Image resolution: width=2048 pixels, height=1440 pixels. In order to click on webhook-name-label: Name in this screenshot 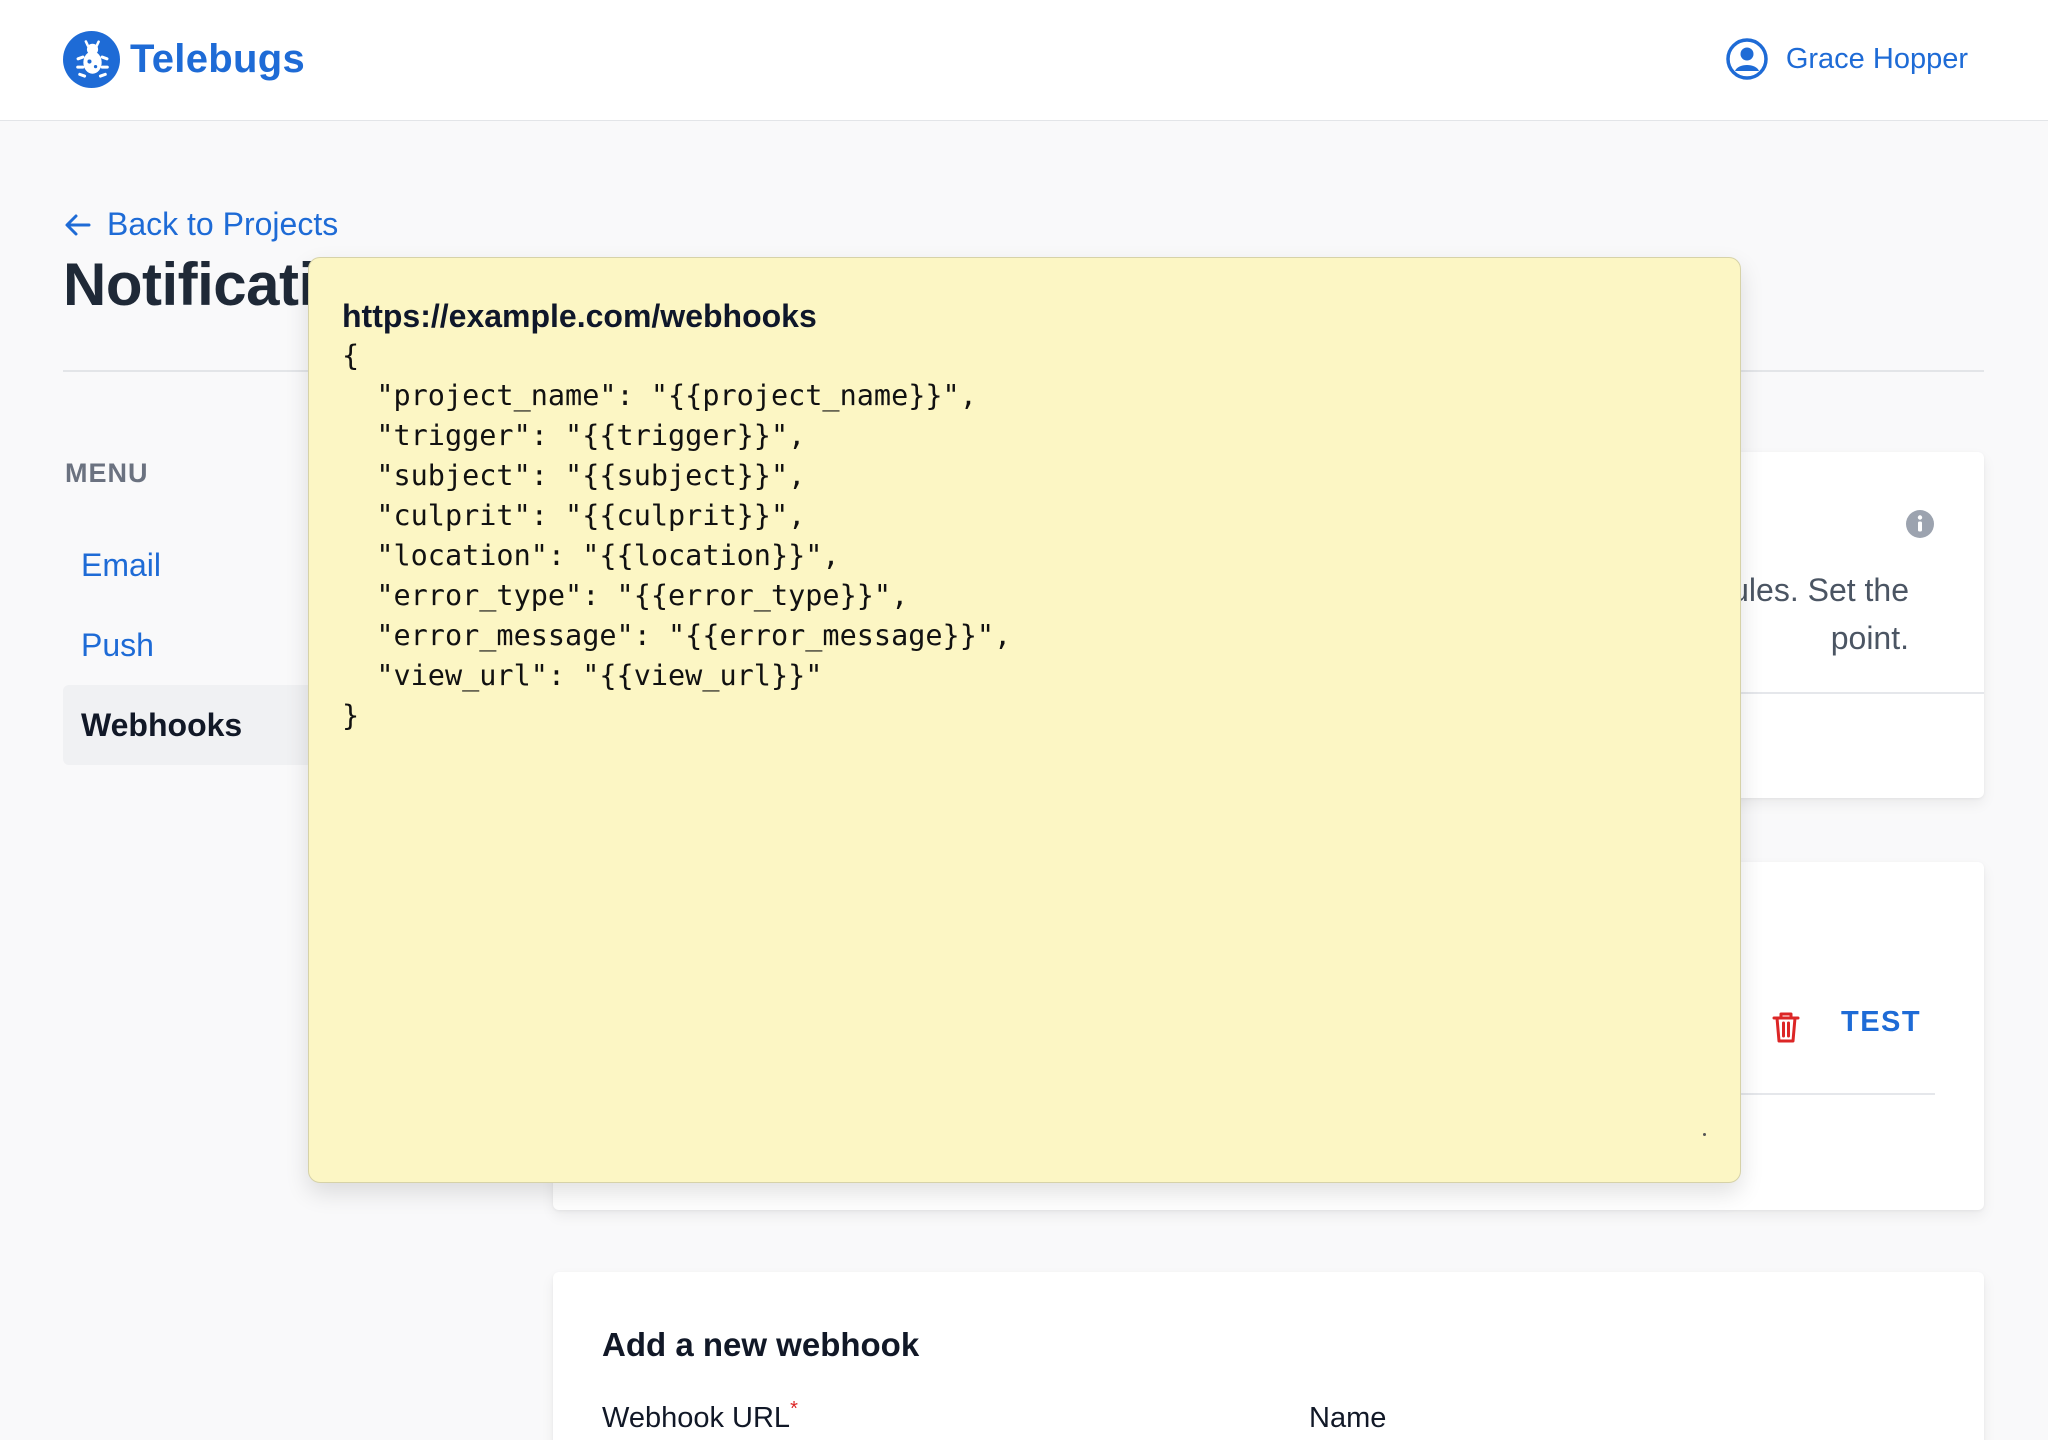, I will do `click(1348, 1418)`.